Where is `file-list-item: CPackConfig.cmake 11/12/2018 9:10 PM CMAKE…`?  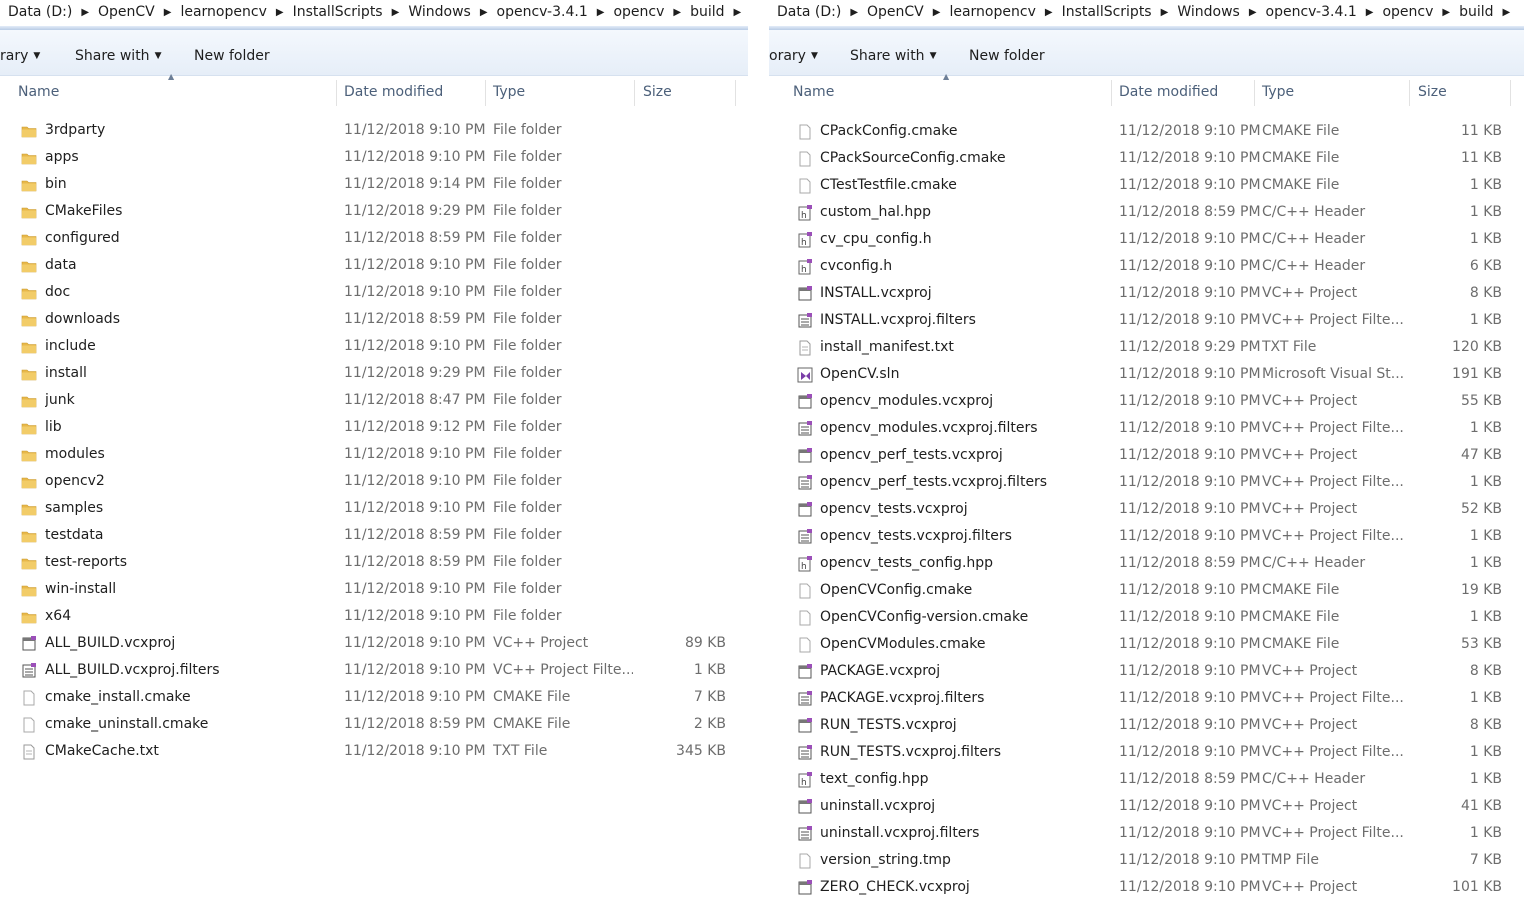 file-list-item: CPackConfig.cmake 11/12/2018 9:10 PM CMAKE… is located at coordinates (1146, 131).